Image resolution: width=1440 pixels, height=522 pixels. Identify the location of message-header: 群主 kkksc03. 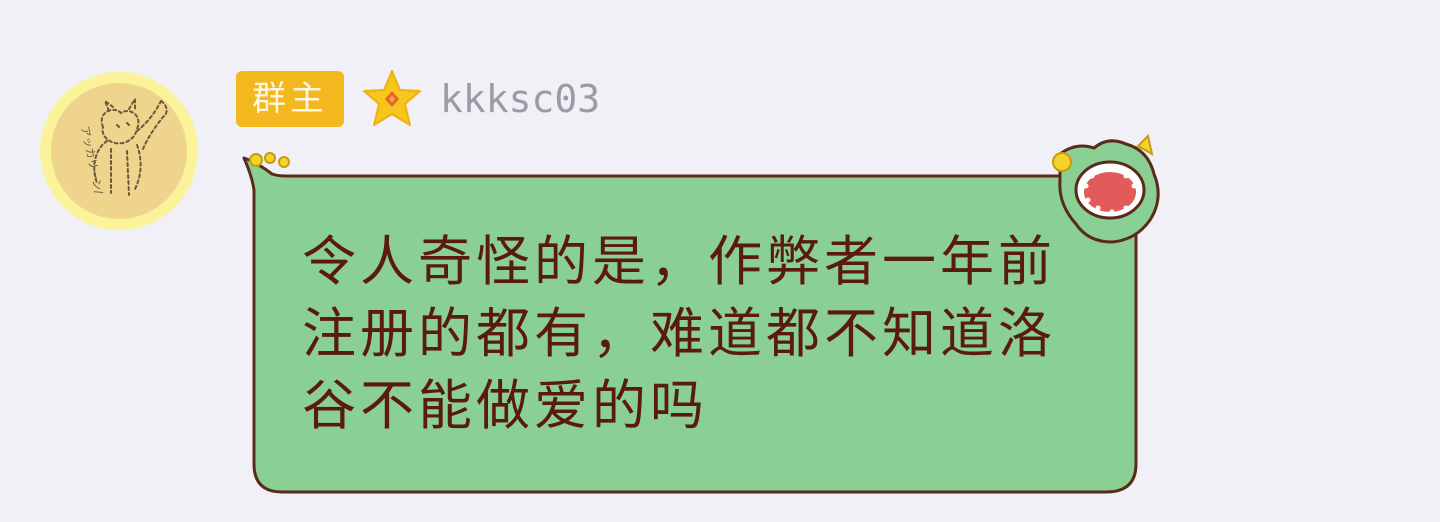
(418, 99).